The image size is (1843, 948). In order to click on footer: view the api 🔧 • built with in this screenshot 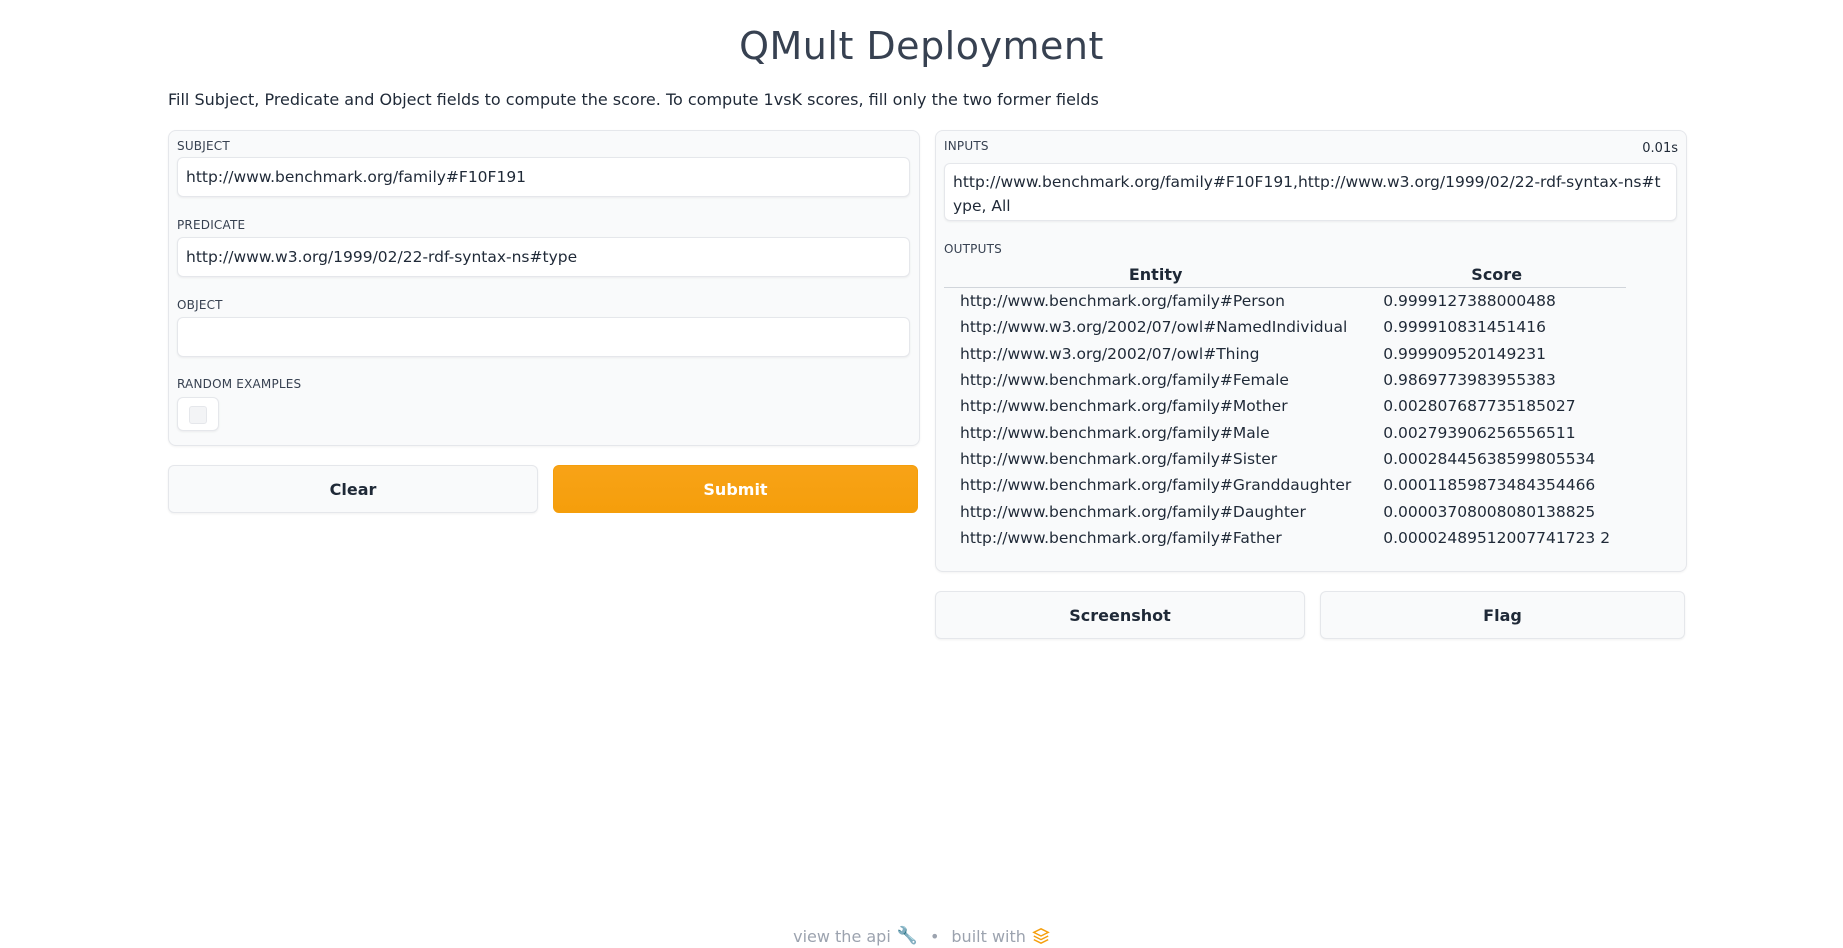, I will do `click(921, 936)`.